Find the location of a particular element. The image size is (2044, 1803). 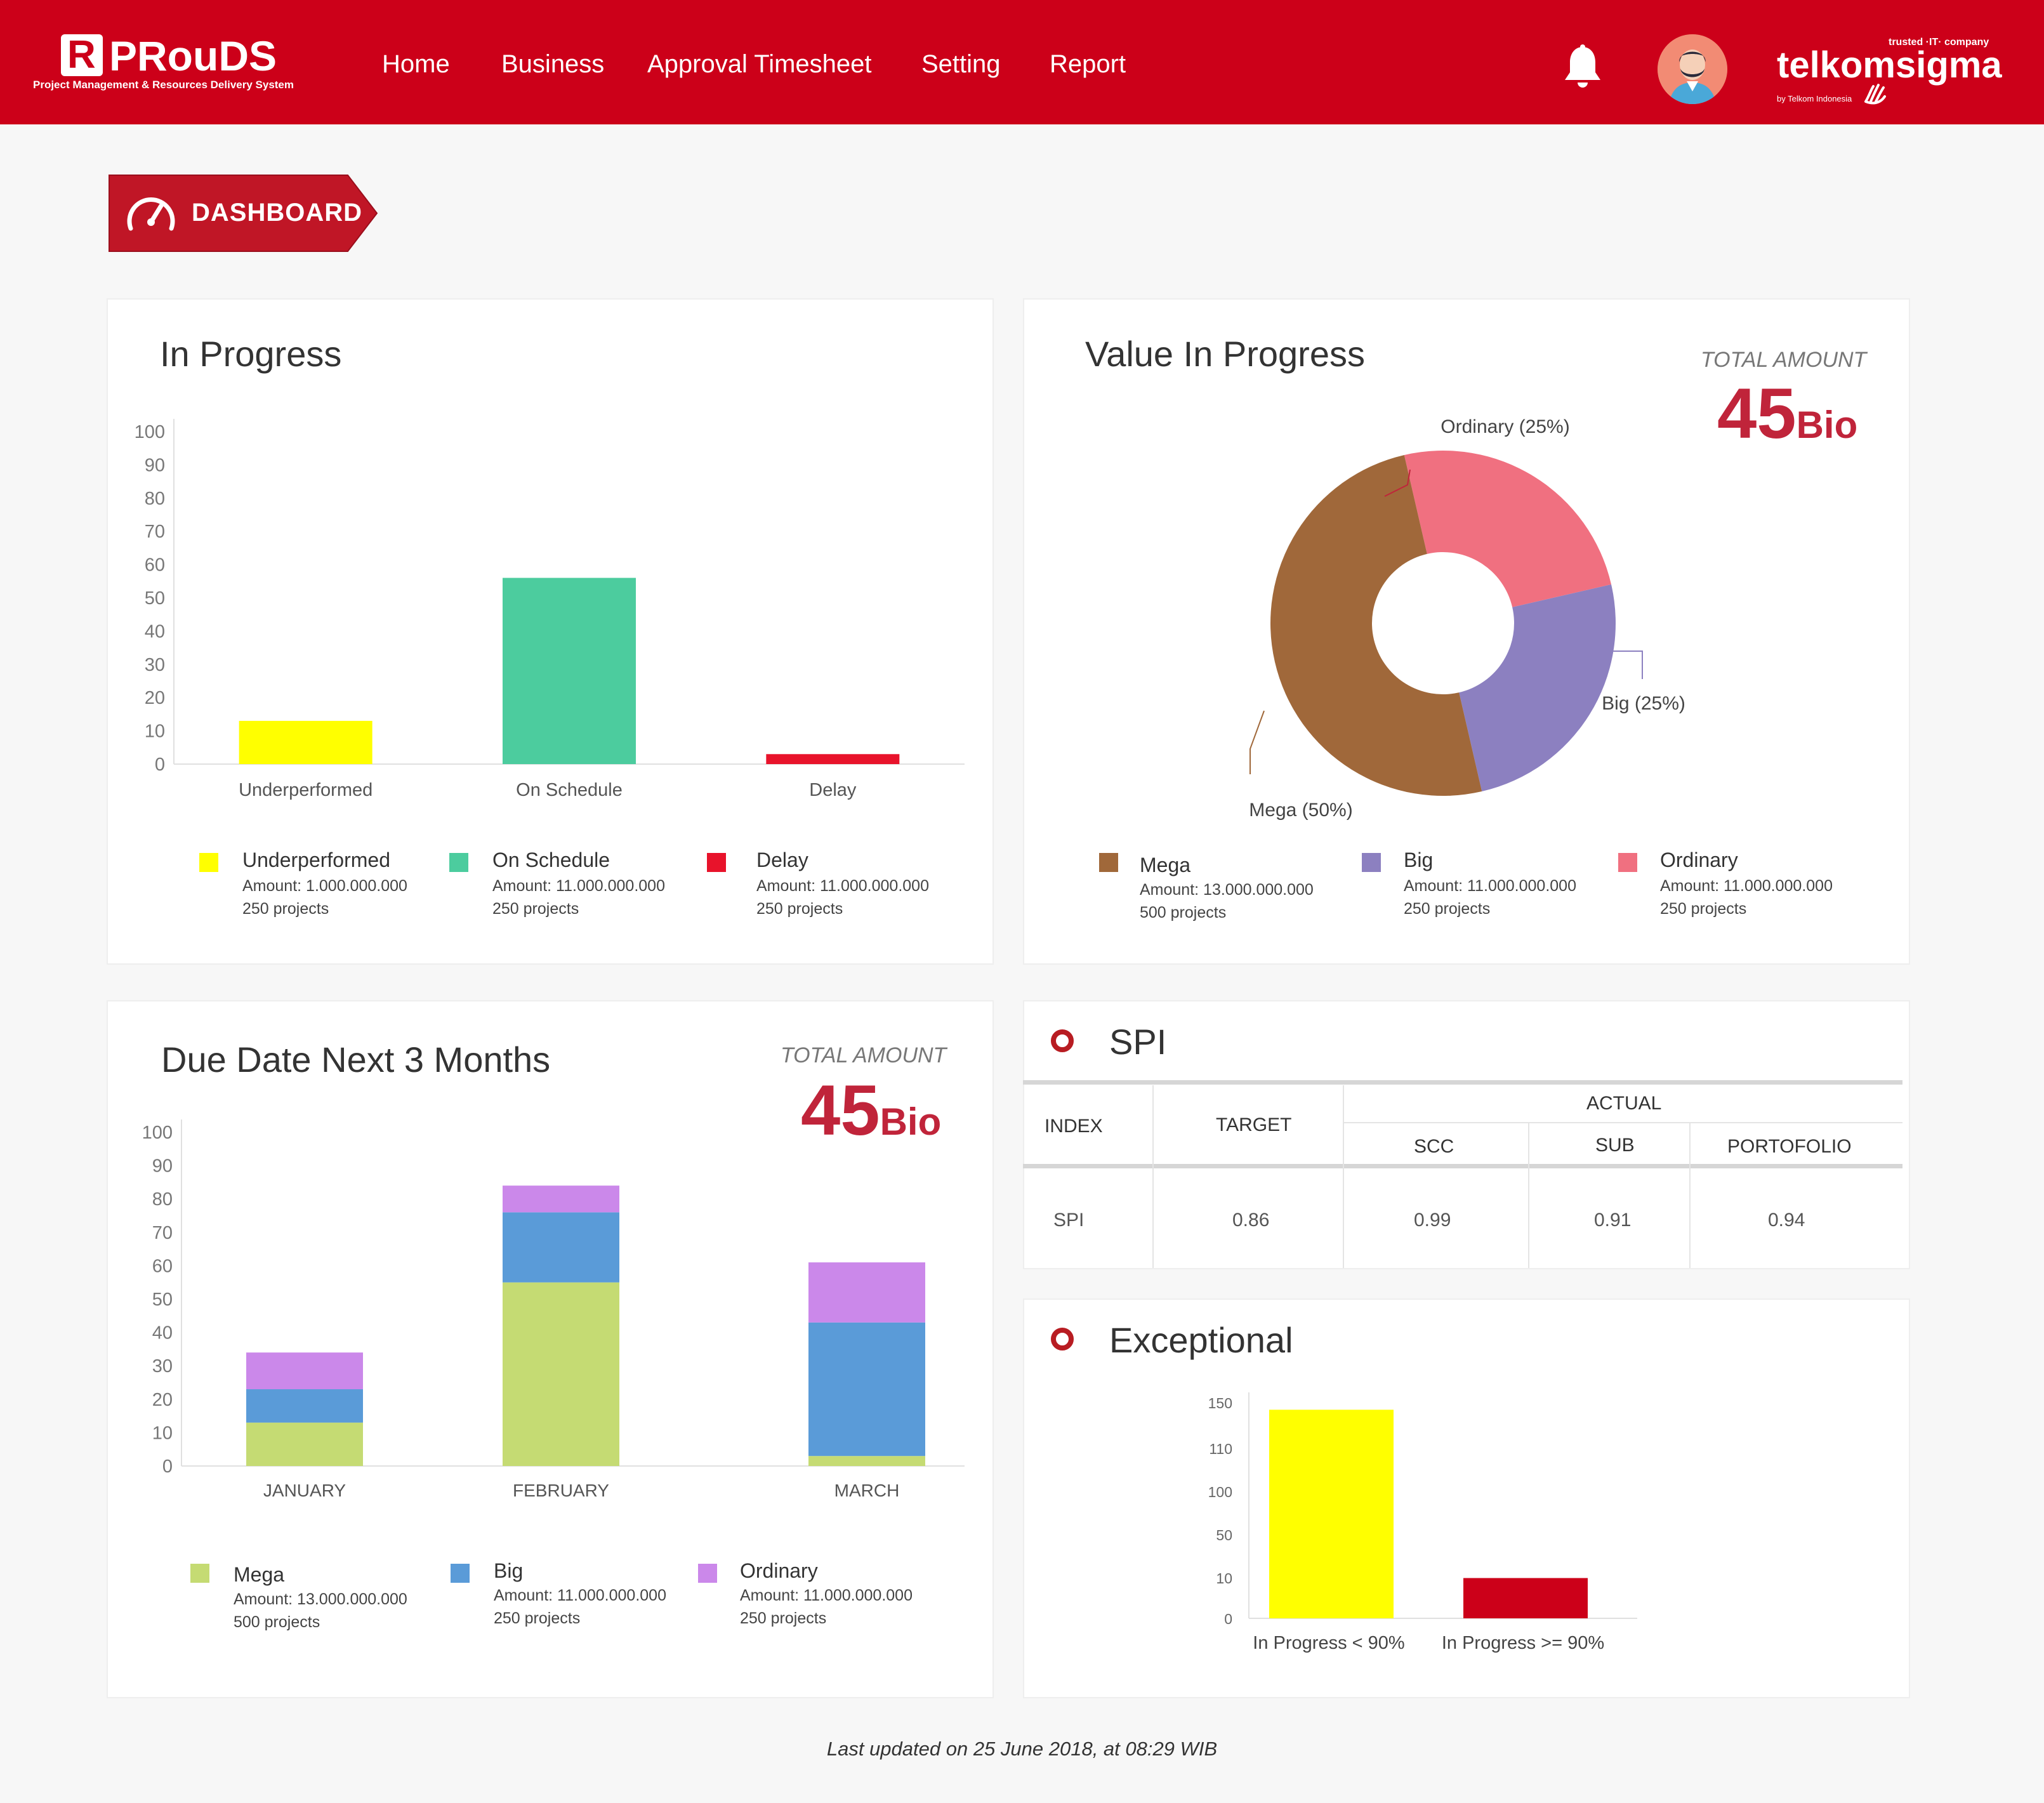

bar-underperformed is located at coordinates (306, 742).